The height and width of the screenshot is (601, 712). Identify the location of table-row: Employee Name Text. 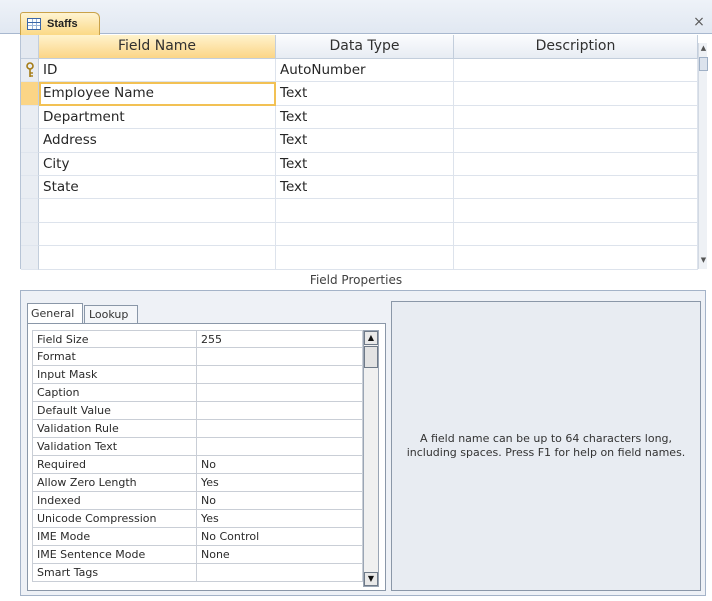
(359, 94).